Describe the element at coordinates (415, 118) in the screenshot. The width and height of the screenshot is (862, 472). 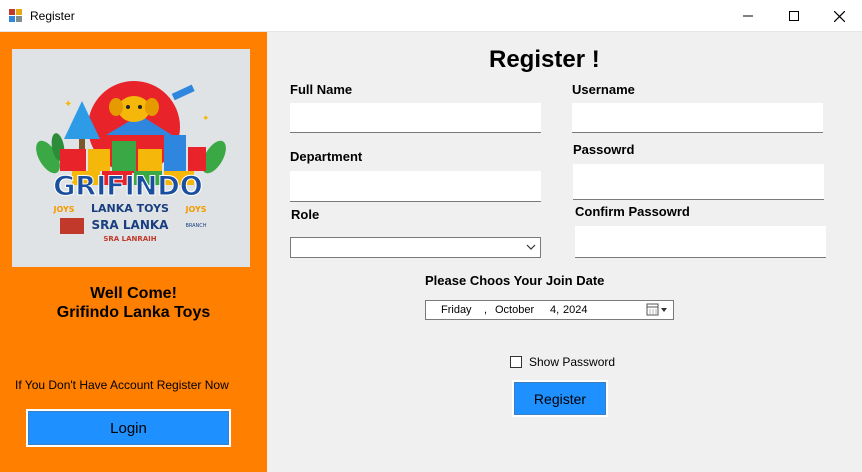
I see `full-name-input` at that location.